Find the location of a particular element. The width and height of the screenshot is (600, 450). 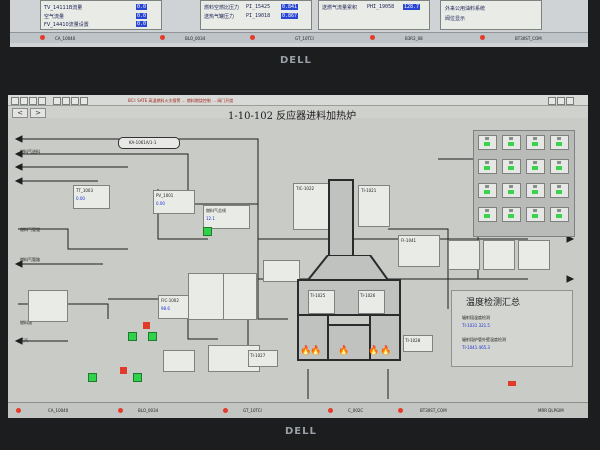

top-readout-value-1: 0.0 is located at coordinates (142, 7).